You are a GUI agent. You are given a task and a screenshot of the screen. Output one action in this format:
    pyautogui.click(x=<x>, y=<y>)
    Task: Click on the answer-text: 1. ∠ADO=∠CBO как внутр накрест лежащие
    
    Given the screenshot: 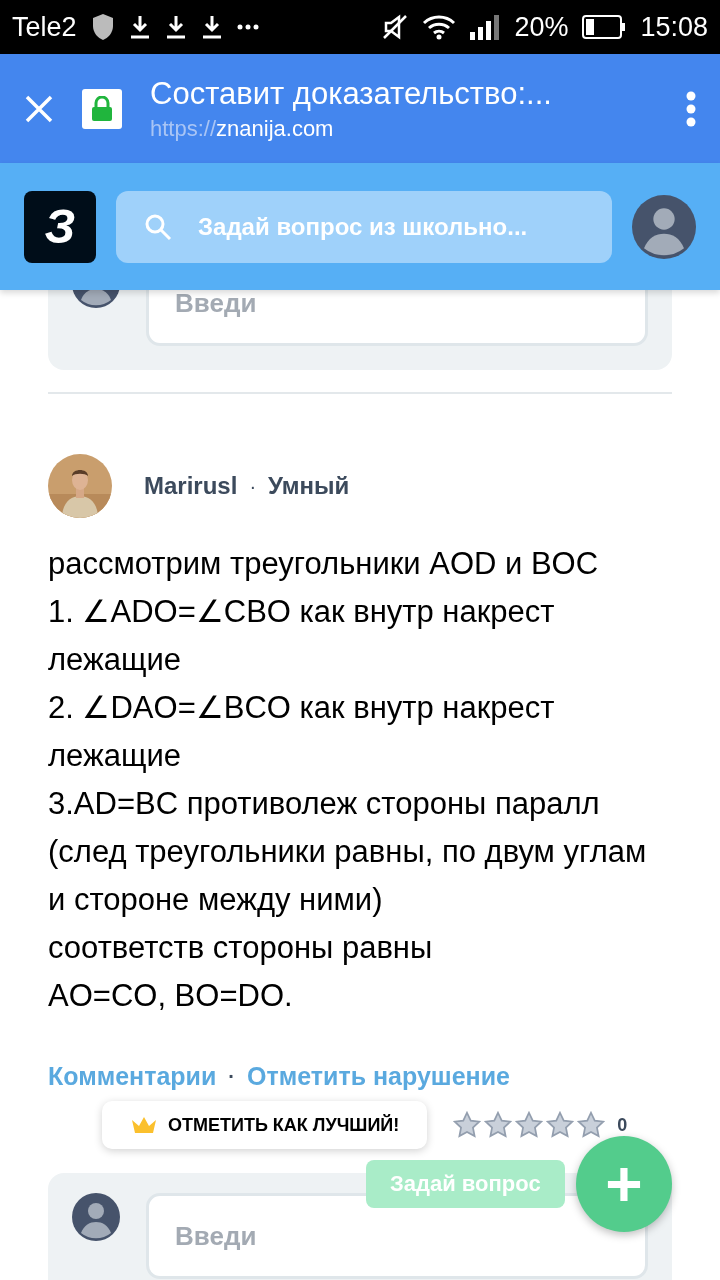 What is the action you would take?
    pyautogui.click(x=302, y=636)
    